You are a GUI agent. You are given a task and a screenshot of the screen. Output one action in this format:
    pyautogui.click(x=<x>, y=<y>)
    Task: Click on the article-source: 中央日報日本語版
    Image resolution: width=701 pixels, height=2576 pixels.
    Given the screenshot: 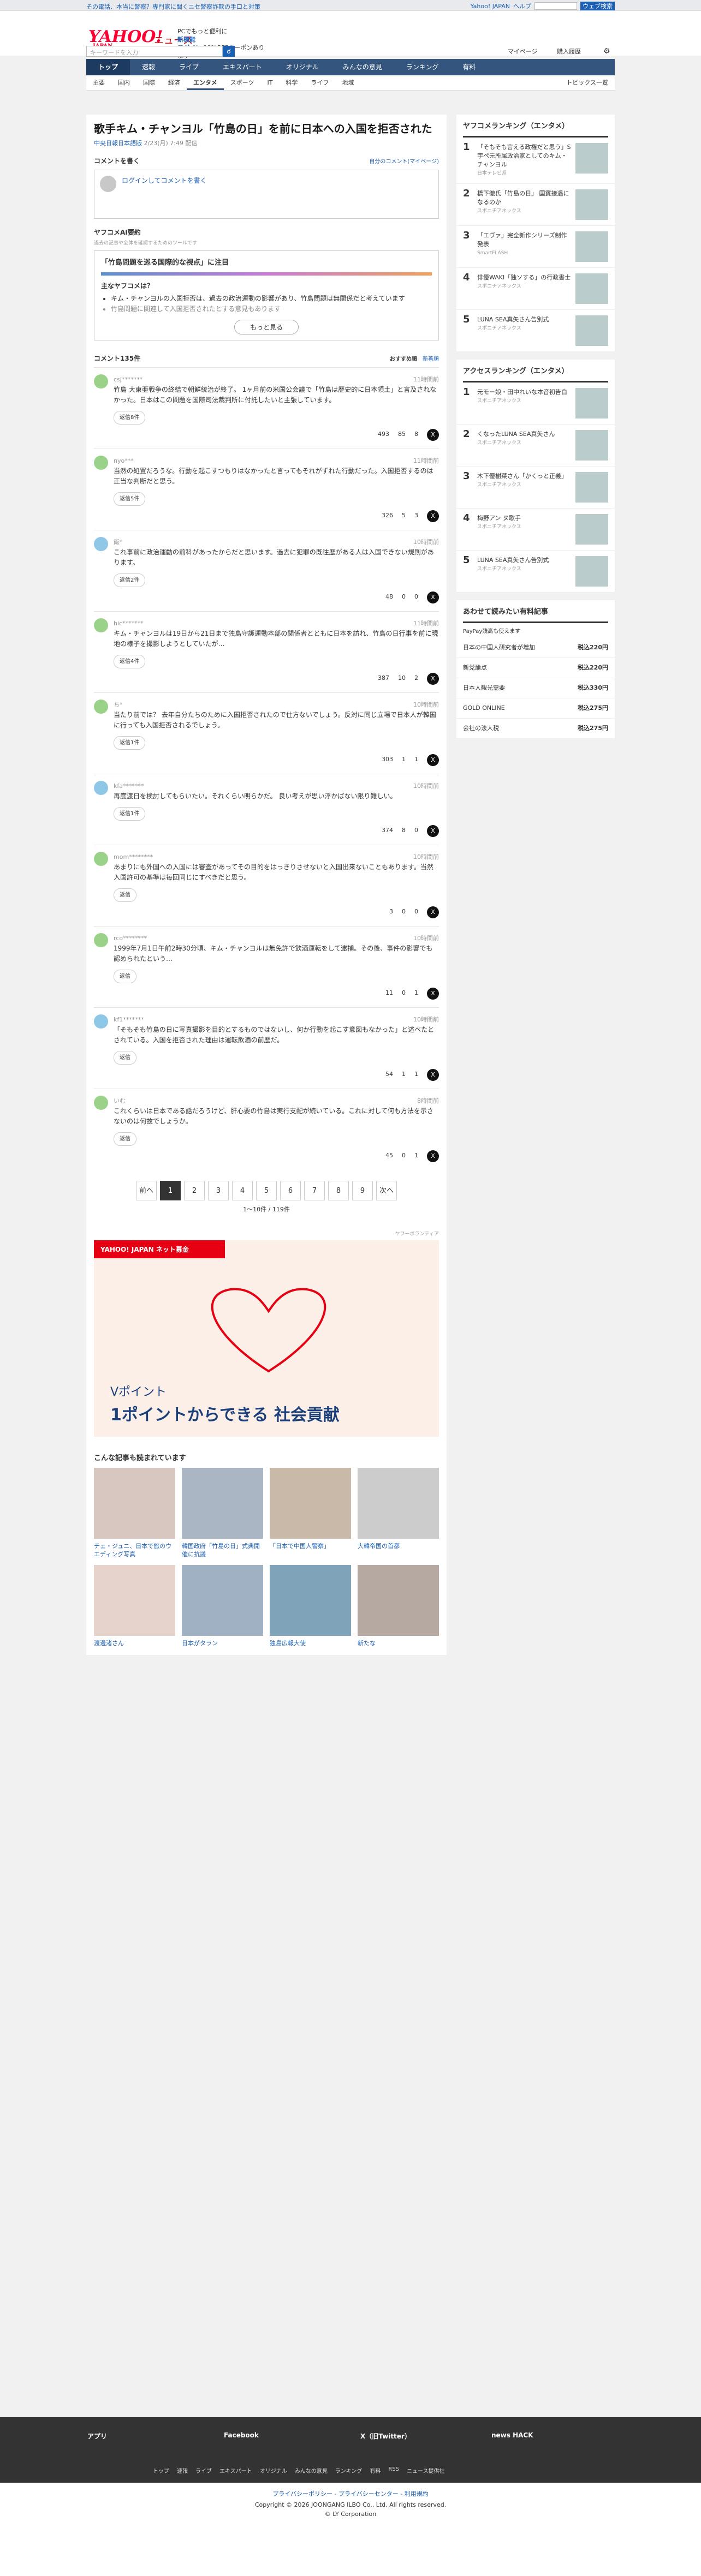 What is the action you would take?
    pyautogui.click(x=118, y=143)
    